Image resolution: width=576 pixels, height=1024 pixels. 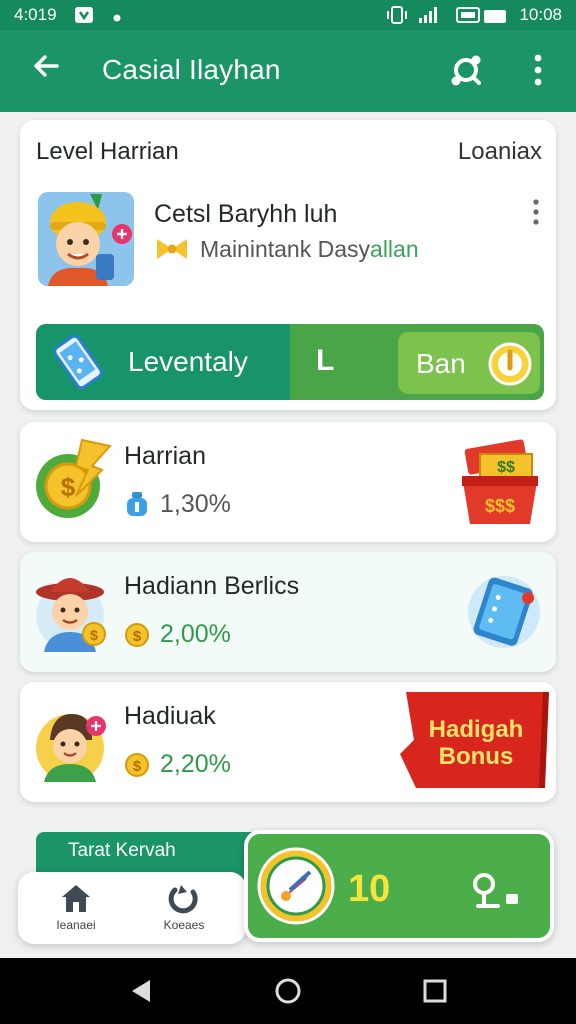 I want to click on tablet-icon, so click(x=504, y=612).